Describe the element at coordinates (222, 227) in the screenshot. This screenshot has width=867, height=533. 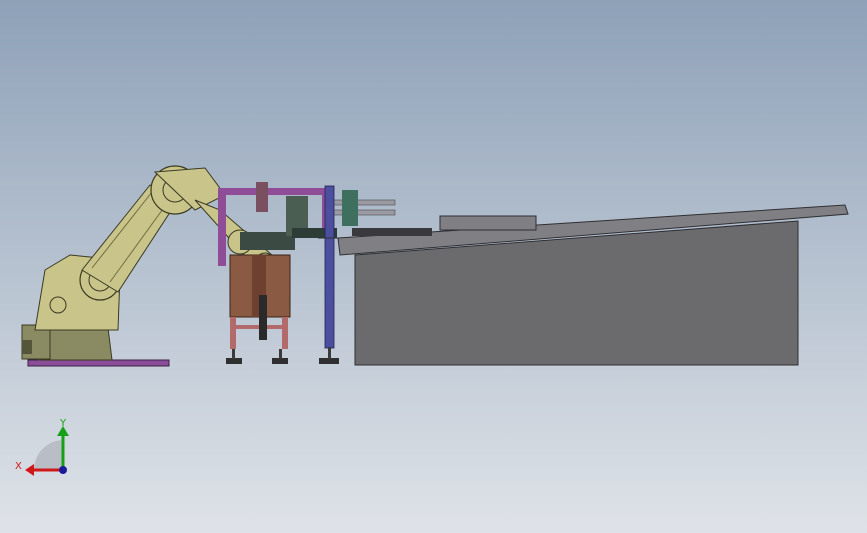
I see `station-frame-left-post` at that location.